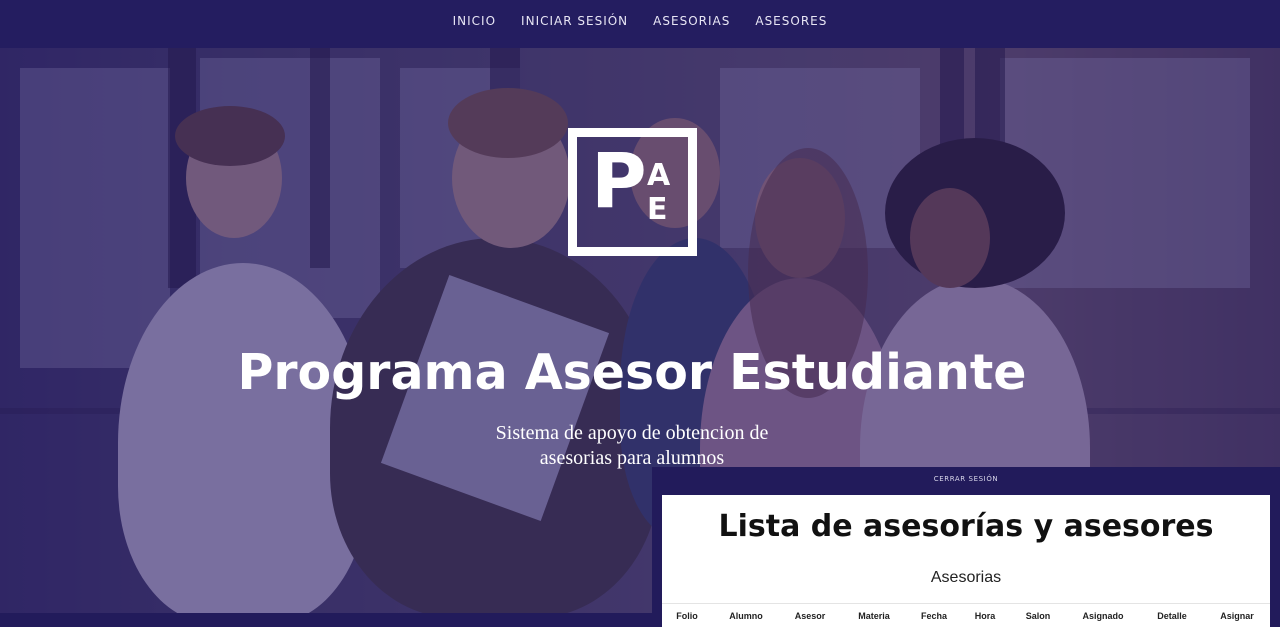 The height and width of the screenshot is (627, 1280). What do you see at coordinates (1237, 615) in the screenshot?
I see `column-header-asignar: Asignar` at bounding box center [1237, 615].